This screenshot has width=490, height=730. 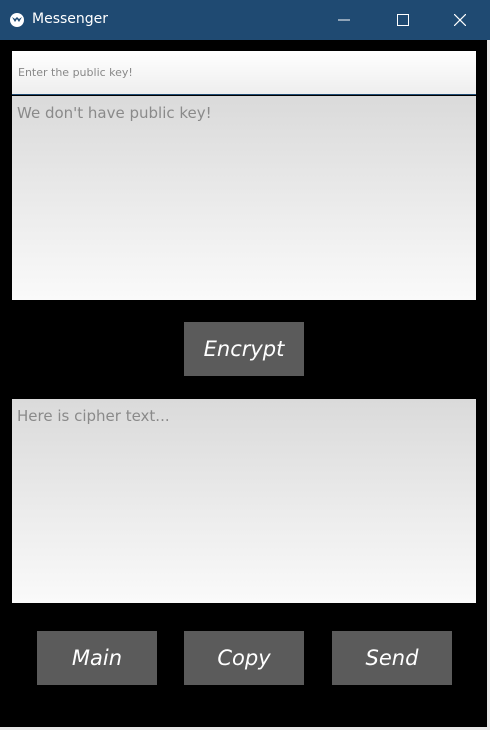 I want to click on copy-button: Copy, so click(x=244, y=658).